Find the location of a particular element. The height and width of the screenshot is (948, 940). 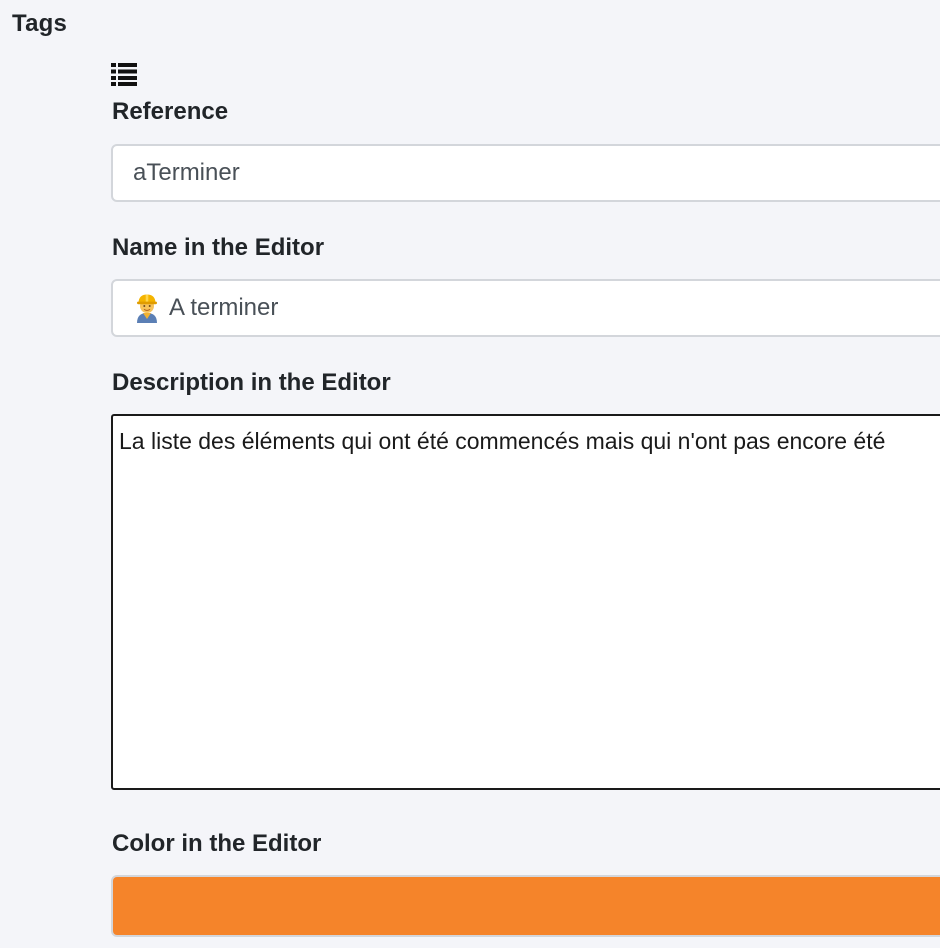

reference-value: aTerminer is located at coordinates (186, 172).